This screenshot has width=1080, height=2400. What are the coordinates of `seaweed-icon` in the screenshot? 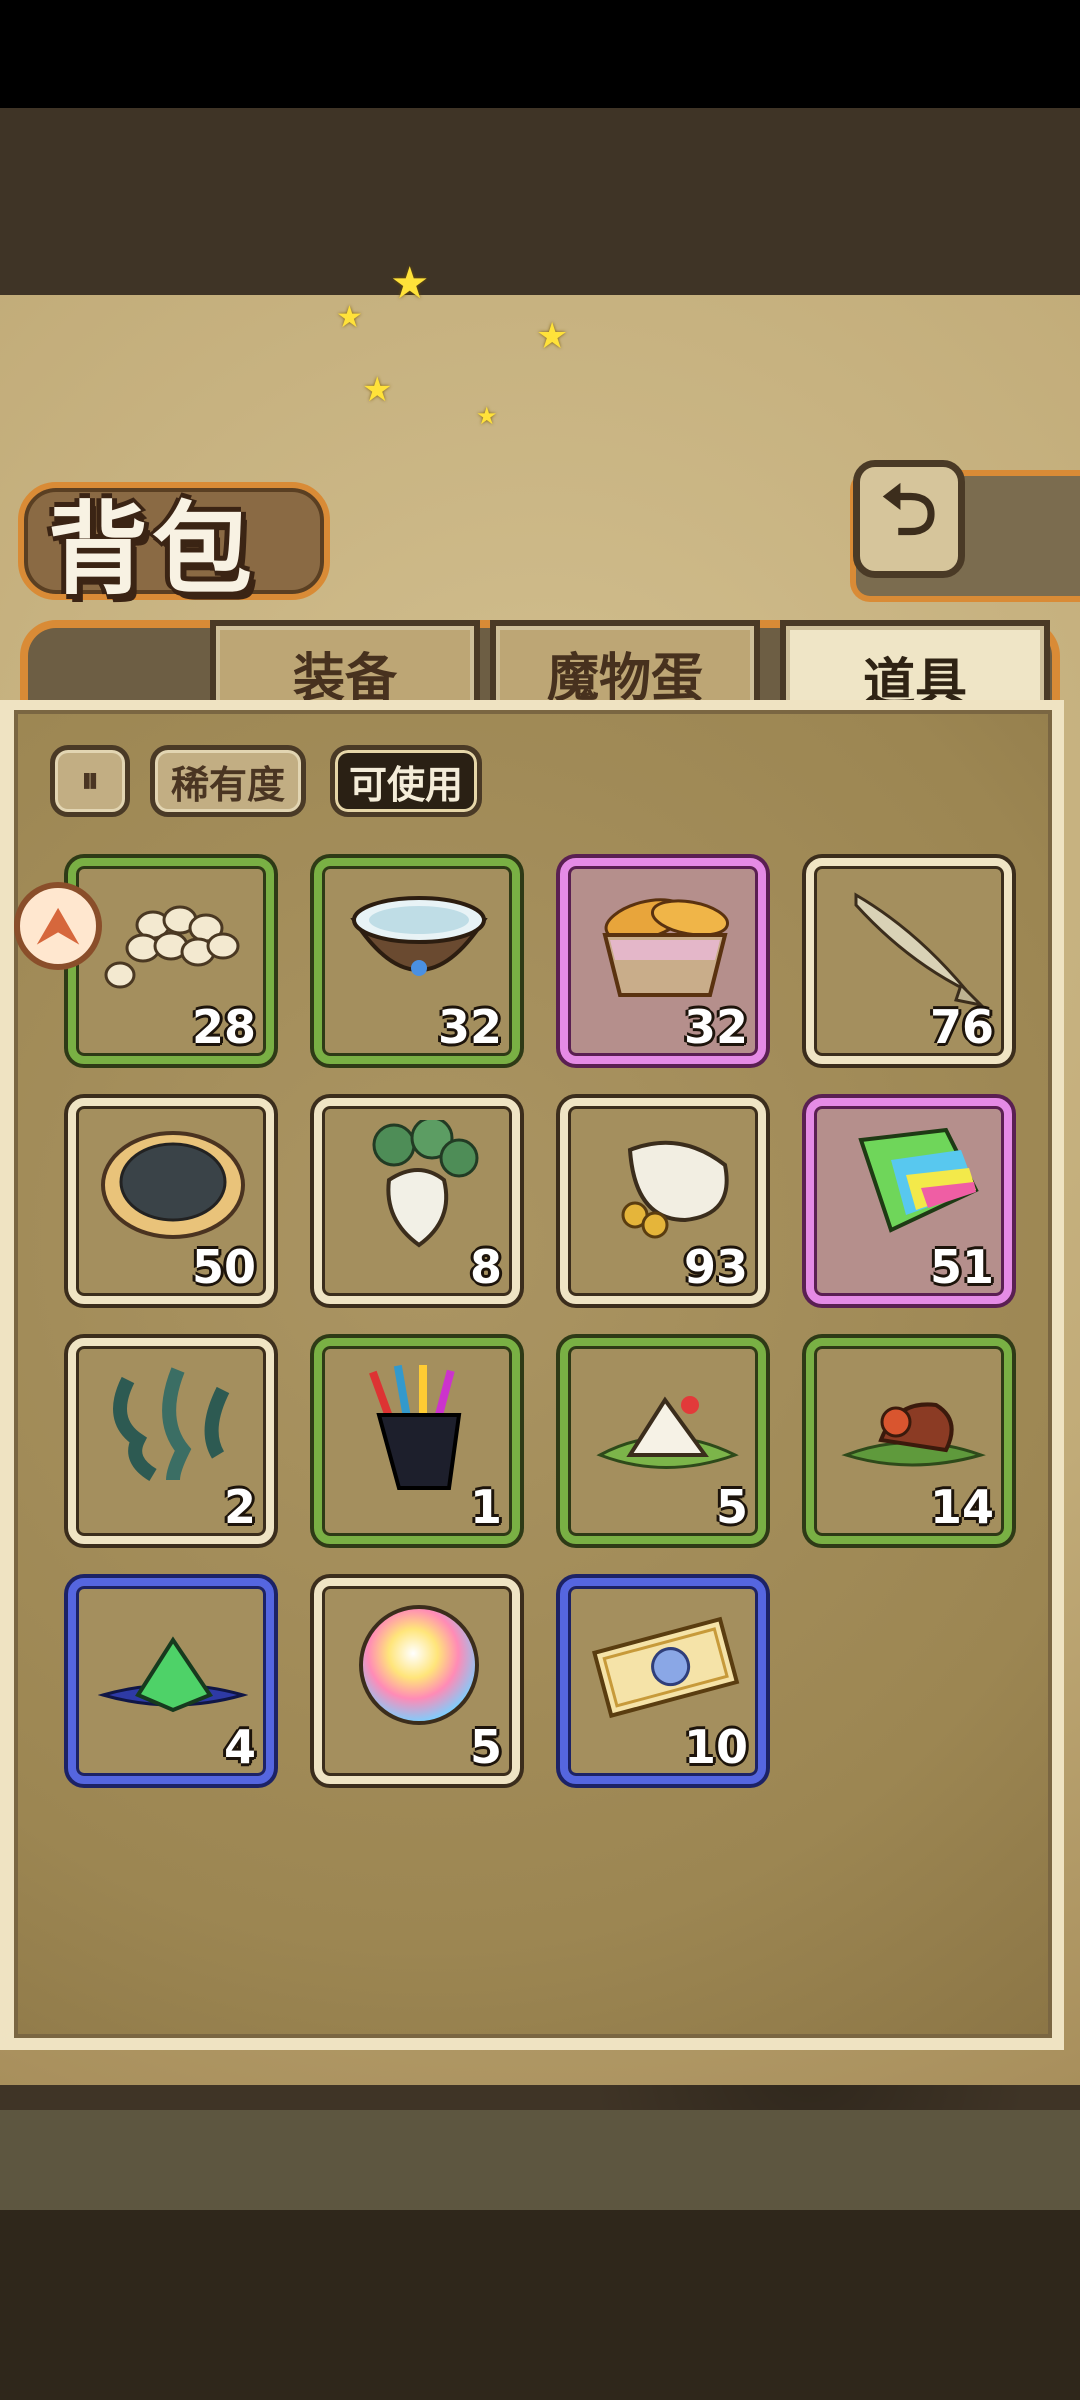 It's located at (171, 1424).